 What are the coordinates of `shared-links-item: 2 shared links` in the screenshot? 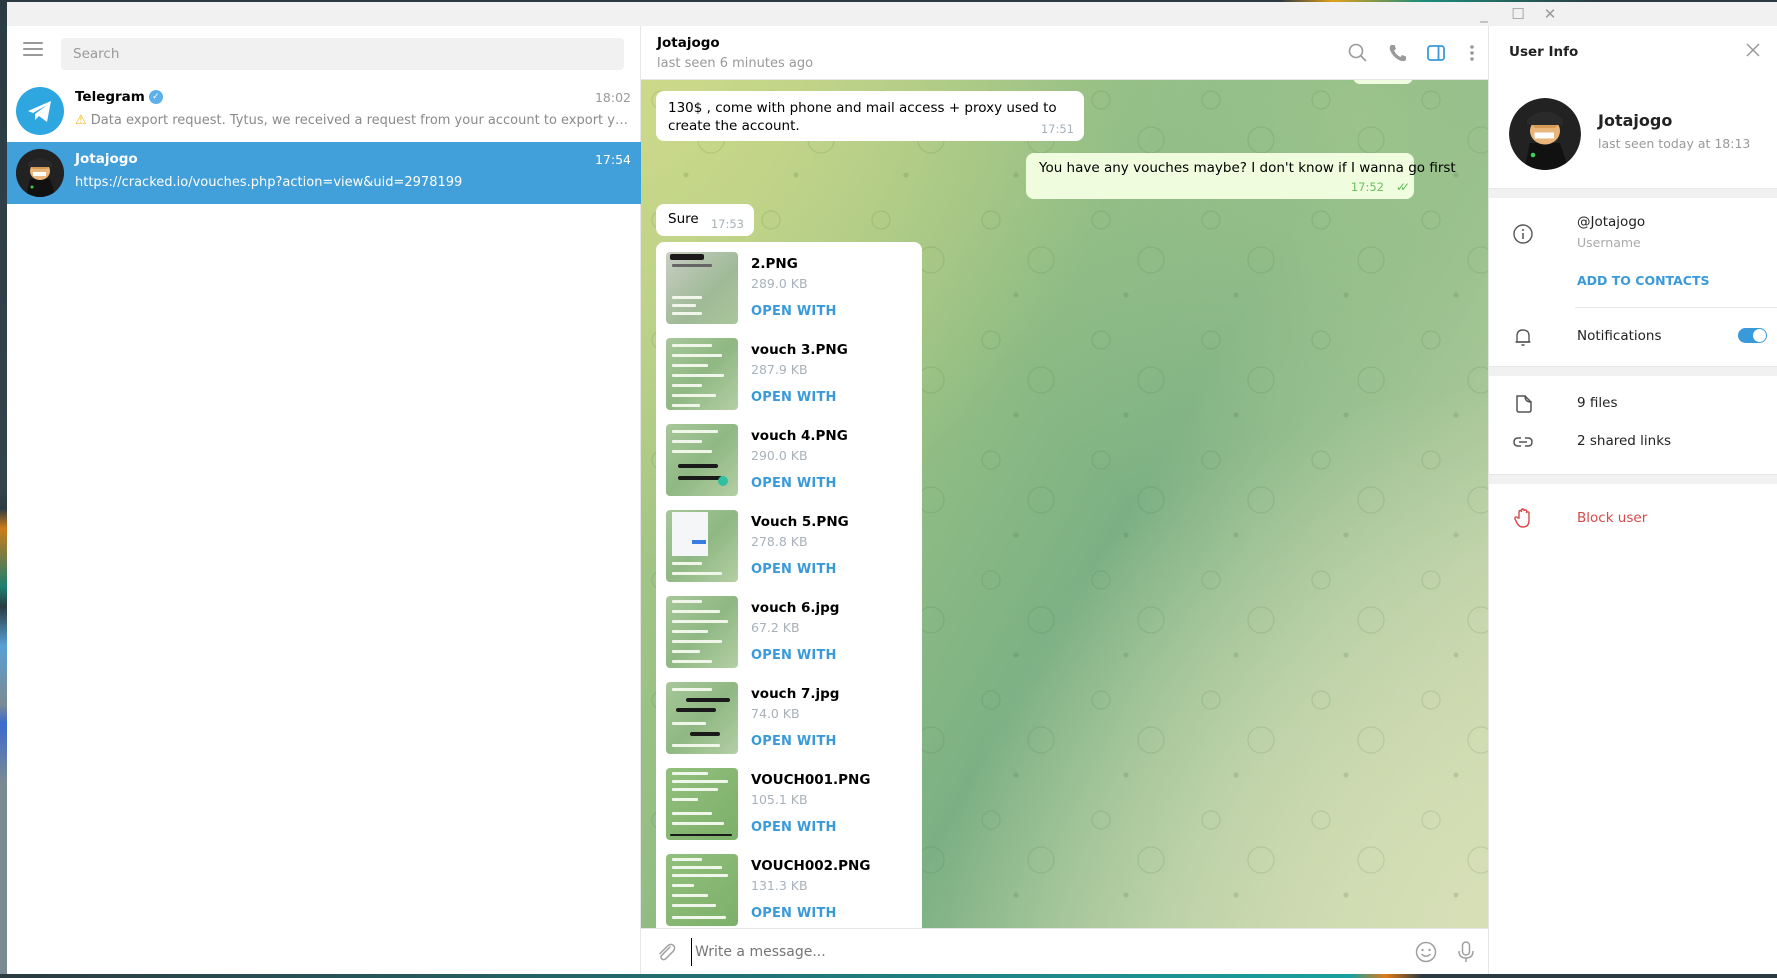 It's located at (1624, 441).